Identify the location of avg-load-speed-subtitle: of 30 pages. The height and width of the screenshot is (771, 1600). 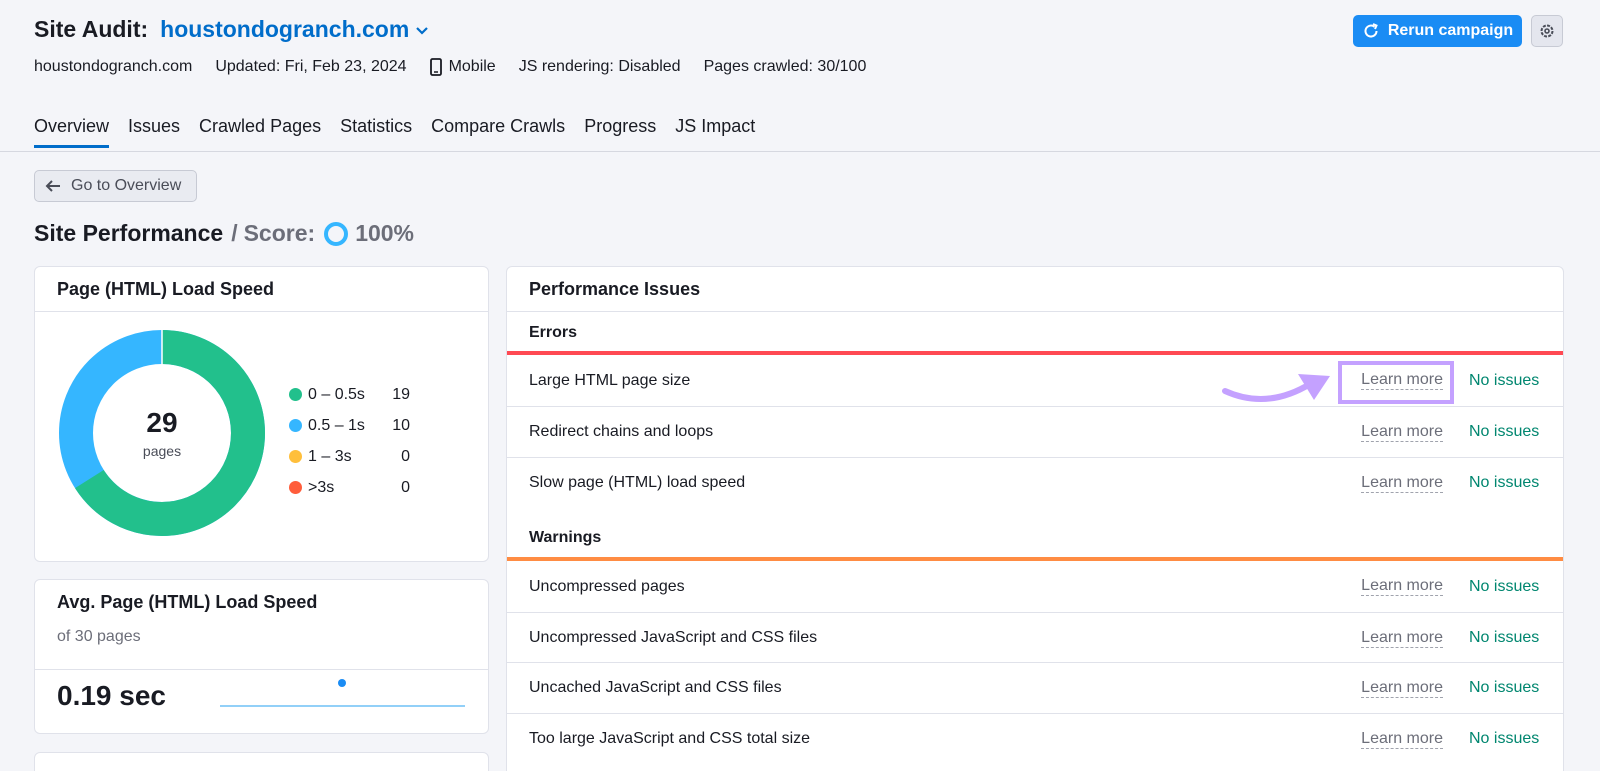
(261, 647).